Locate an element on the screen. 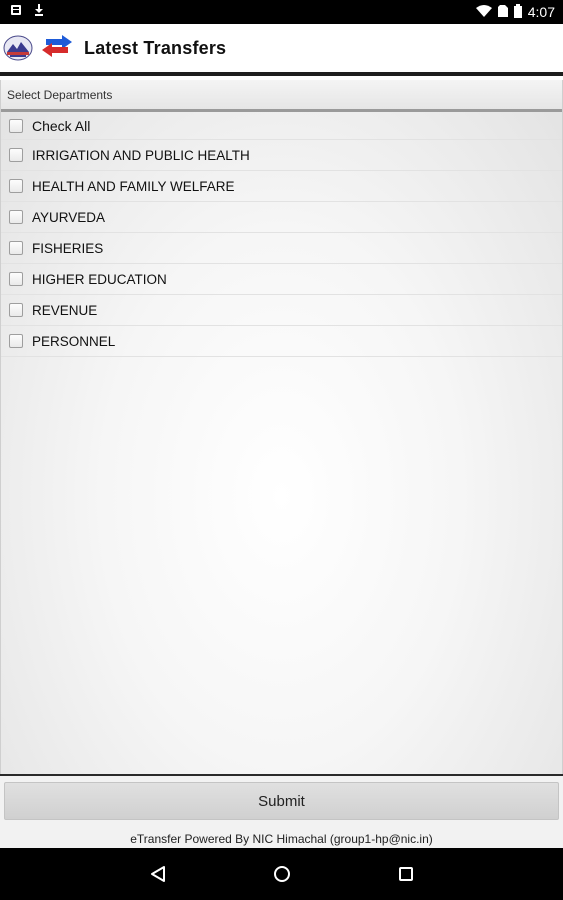  department-item-irrigation: IRRIGATION AND PUBLIC HEALTH is located at coordinates (281, 155).